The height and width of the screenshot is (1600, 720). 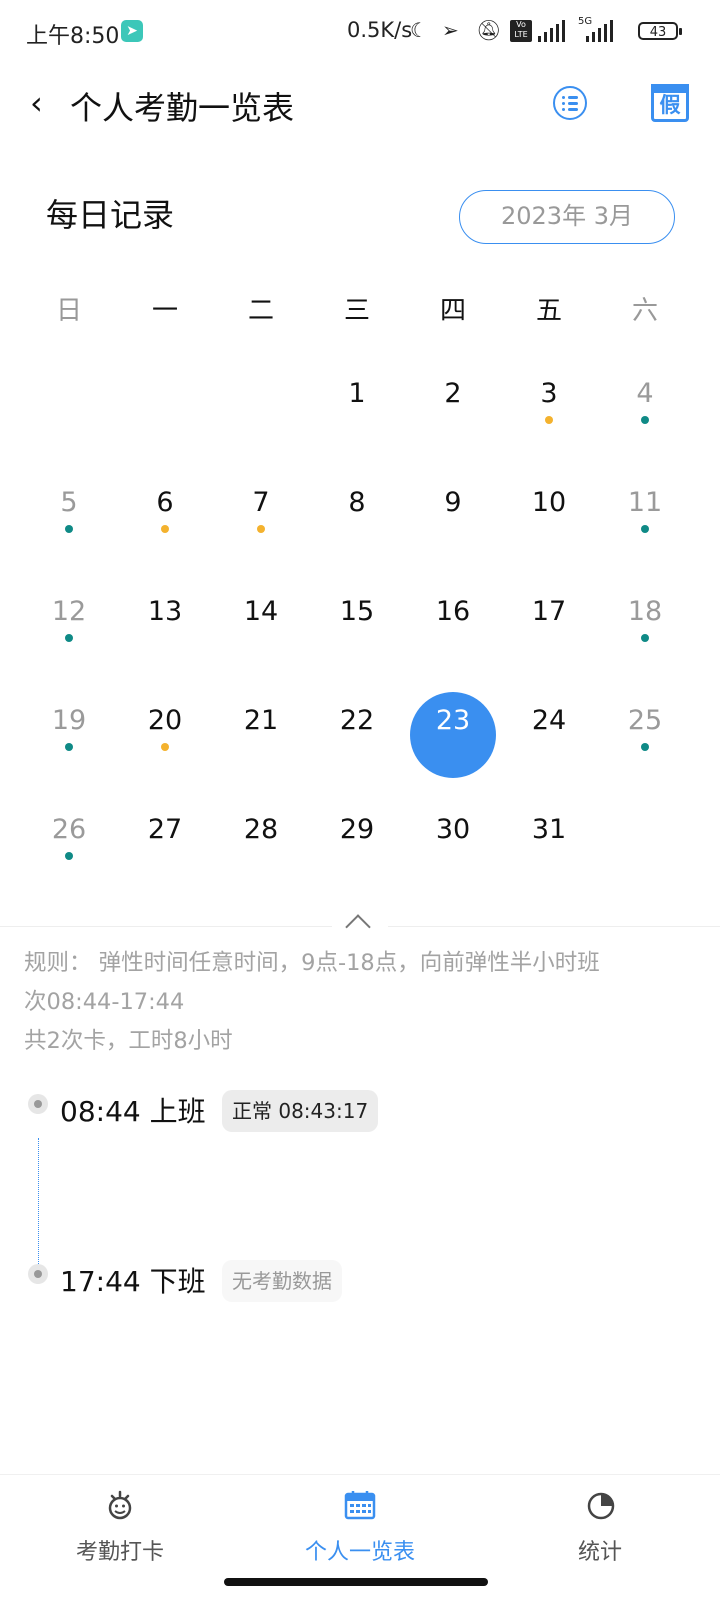 What do you see at coordinates (360, 1530) in the screenshot?
I see `nav-item-personal-overview: 个人一览表` at bounding box center [360, 1530].